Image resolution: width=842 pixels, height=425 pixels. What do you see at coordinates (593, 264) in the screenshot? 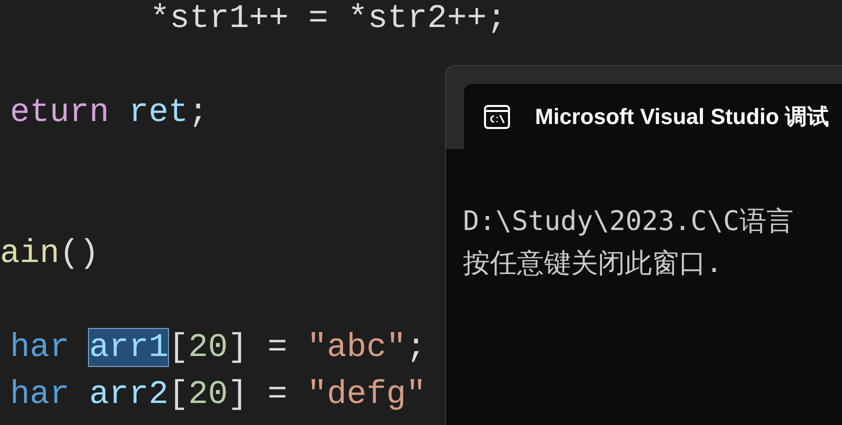
I see `console-line: 按任意键关闭此窗口.` at bounding box center [593, 264].